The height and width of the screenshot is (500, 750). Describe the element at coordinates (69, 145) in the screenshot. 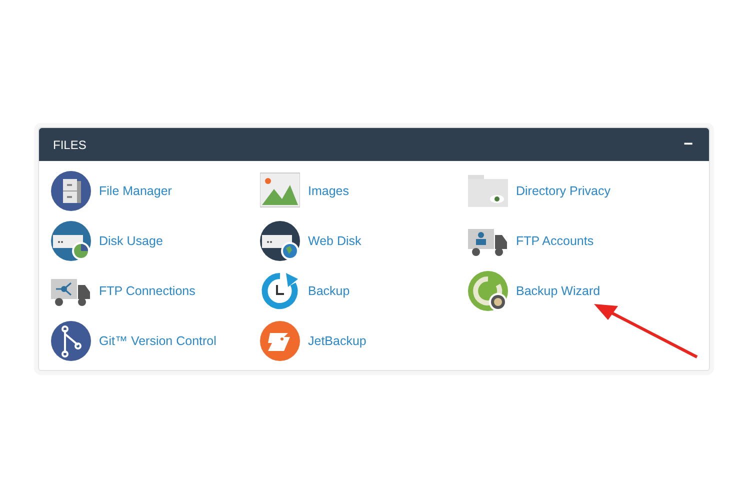

I see `panel-title: FILES` at that location.